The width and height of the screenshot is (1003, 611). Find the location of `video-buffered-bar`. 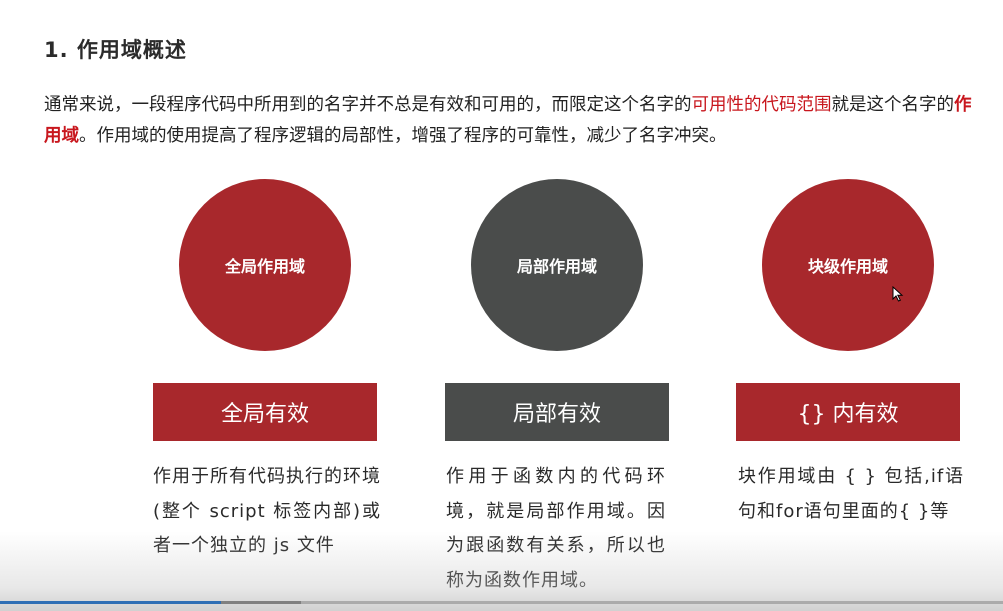

video-buffered-bar is located at coordinates (260, 602).